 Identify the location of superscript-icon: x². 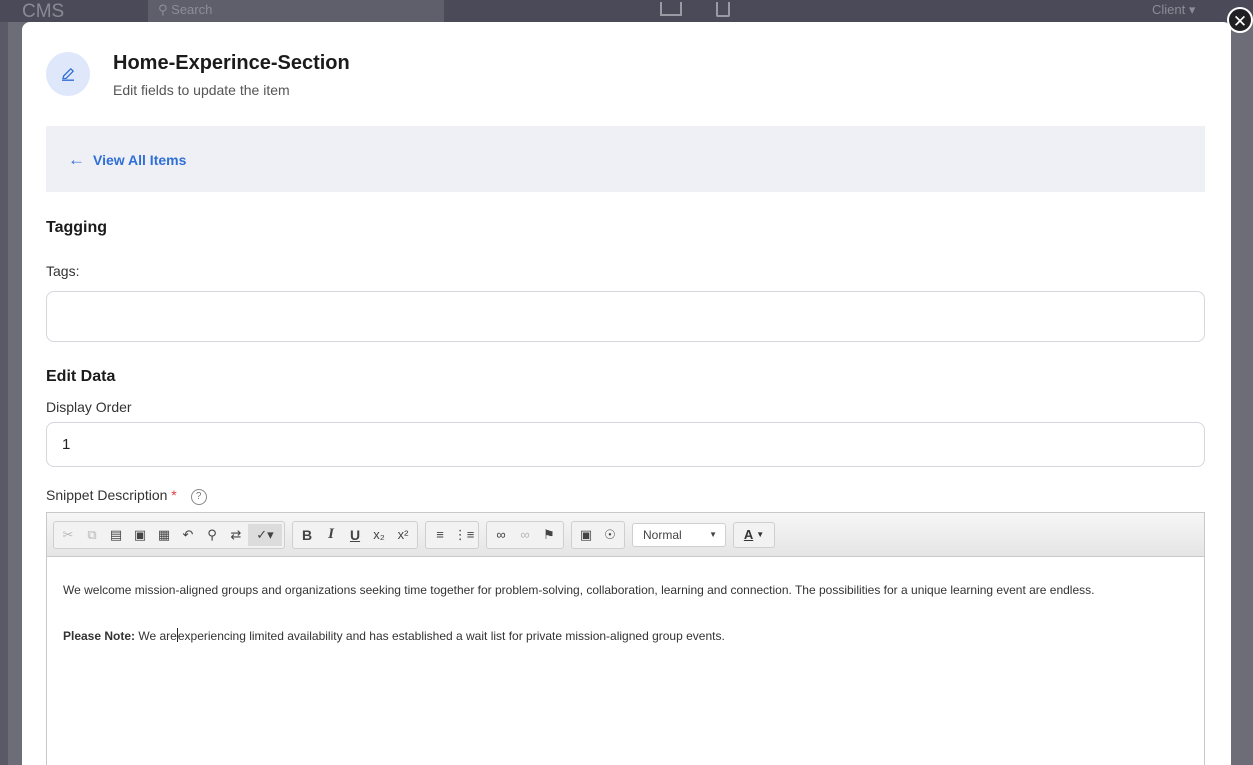
(403, 535).